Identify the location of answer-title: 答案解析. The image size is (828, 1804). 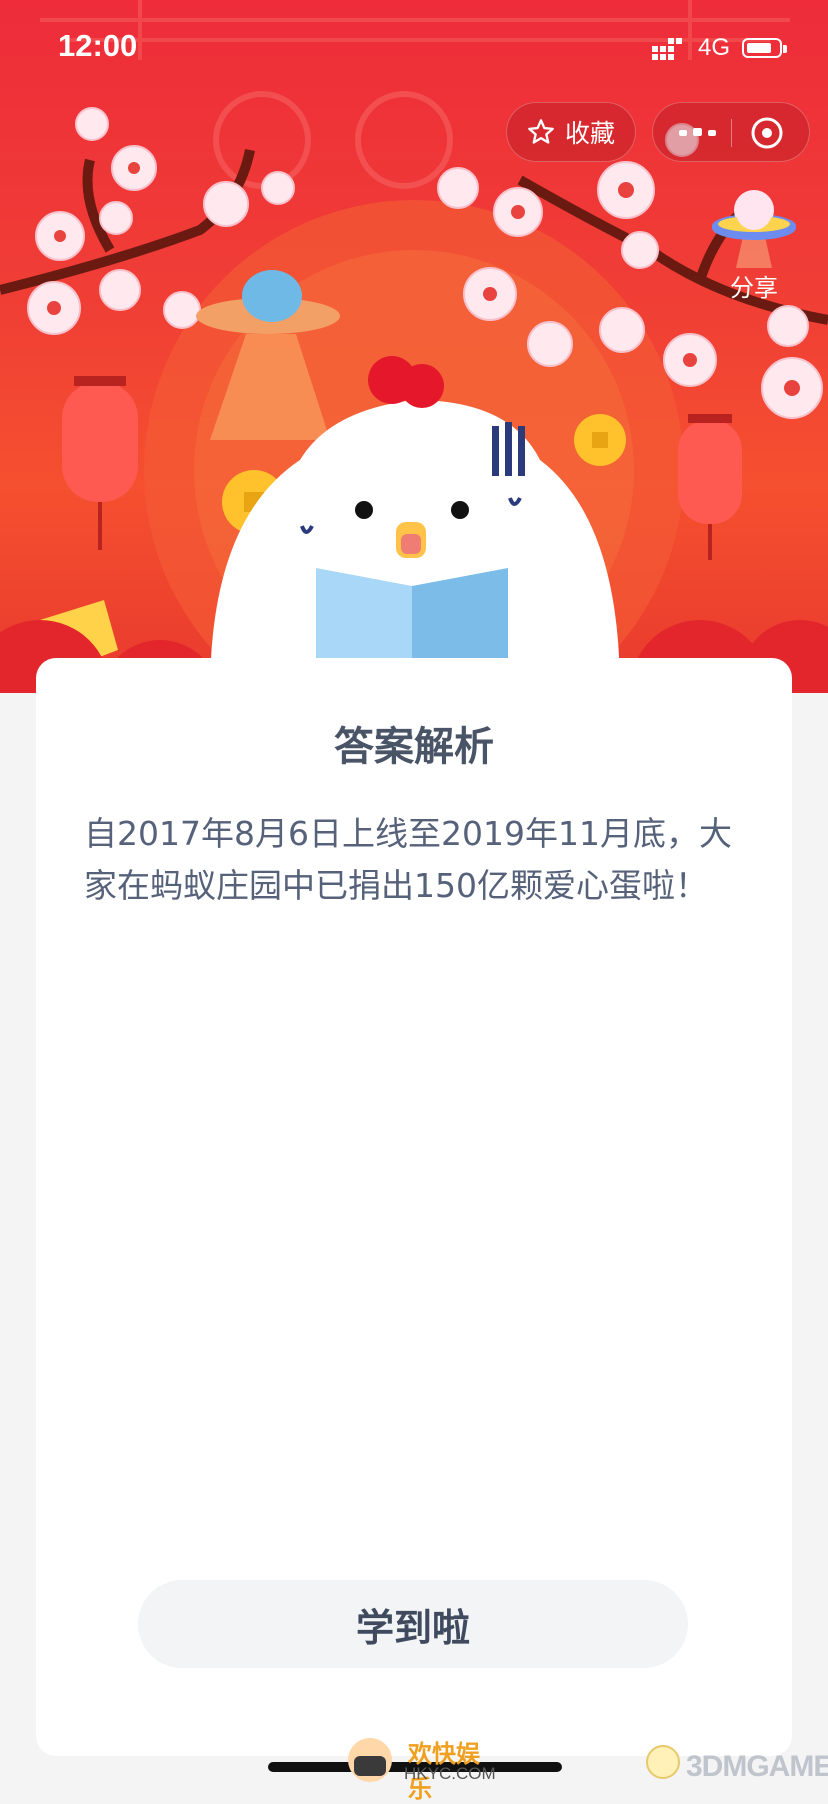
(414, 747).